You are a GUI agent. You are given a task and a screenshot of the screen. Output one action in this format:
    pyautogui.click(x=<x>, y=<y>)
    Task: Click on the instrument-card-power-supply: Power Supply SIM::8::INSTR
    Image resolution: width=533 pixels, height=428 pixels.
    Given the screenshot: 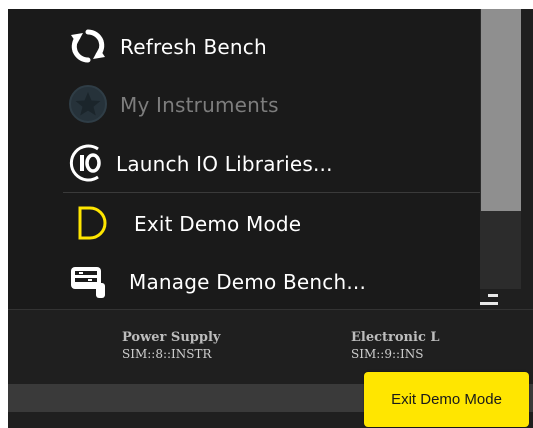 What is the action you would take?
    pyautogui.click(x=171, y=345)
    